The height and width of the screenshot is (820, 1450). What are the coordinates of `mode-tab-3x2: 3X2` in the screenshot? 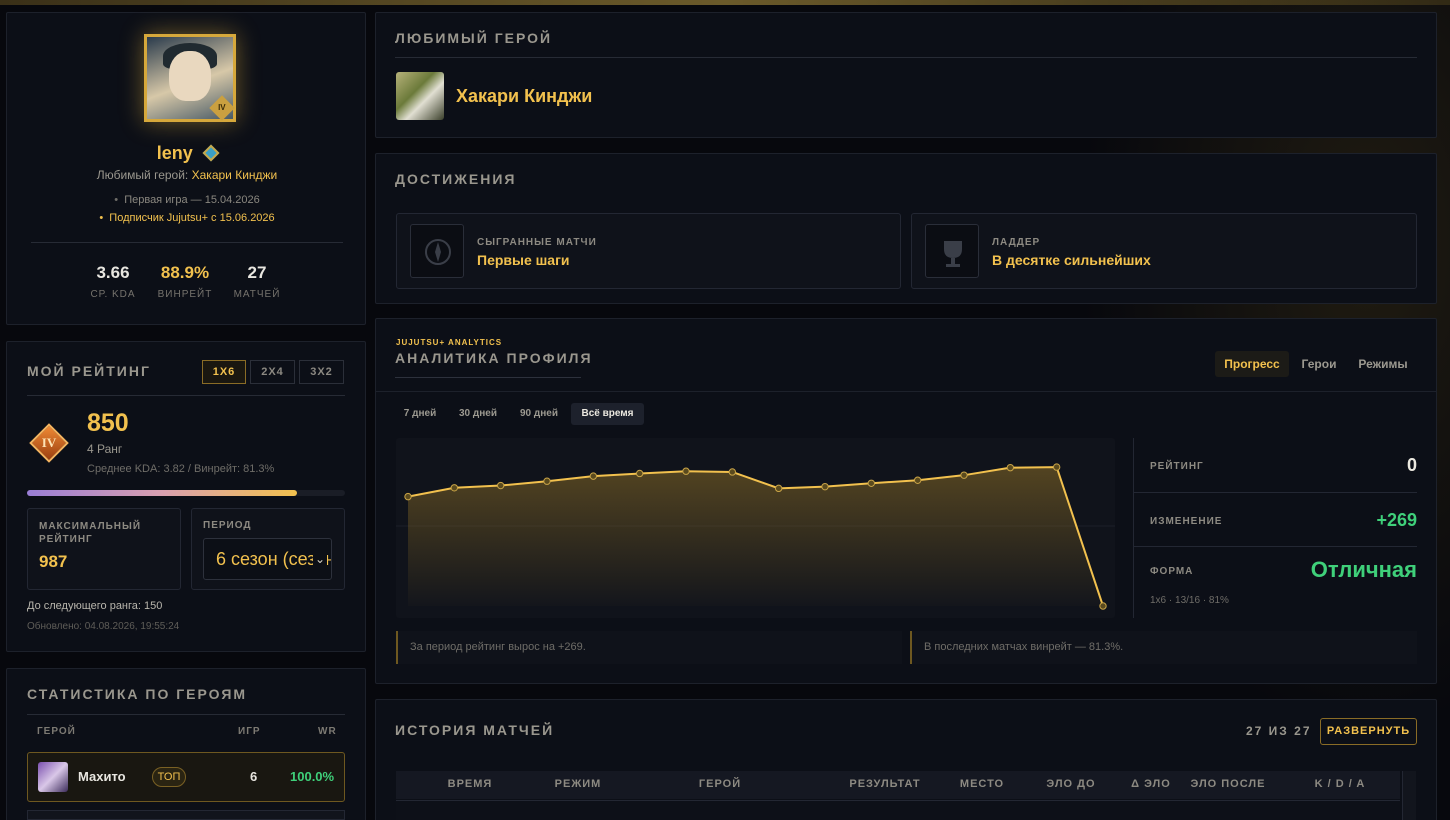 It's located at (321, 372).